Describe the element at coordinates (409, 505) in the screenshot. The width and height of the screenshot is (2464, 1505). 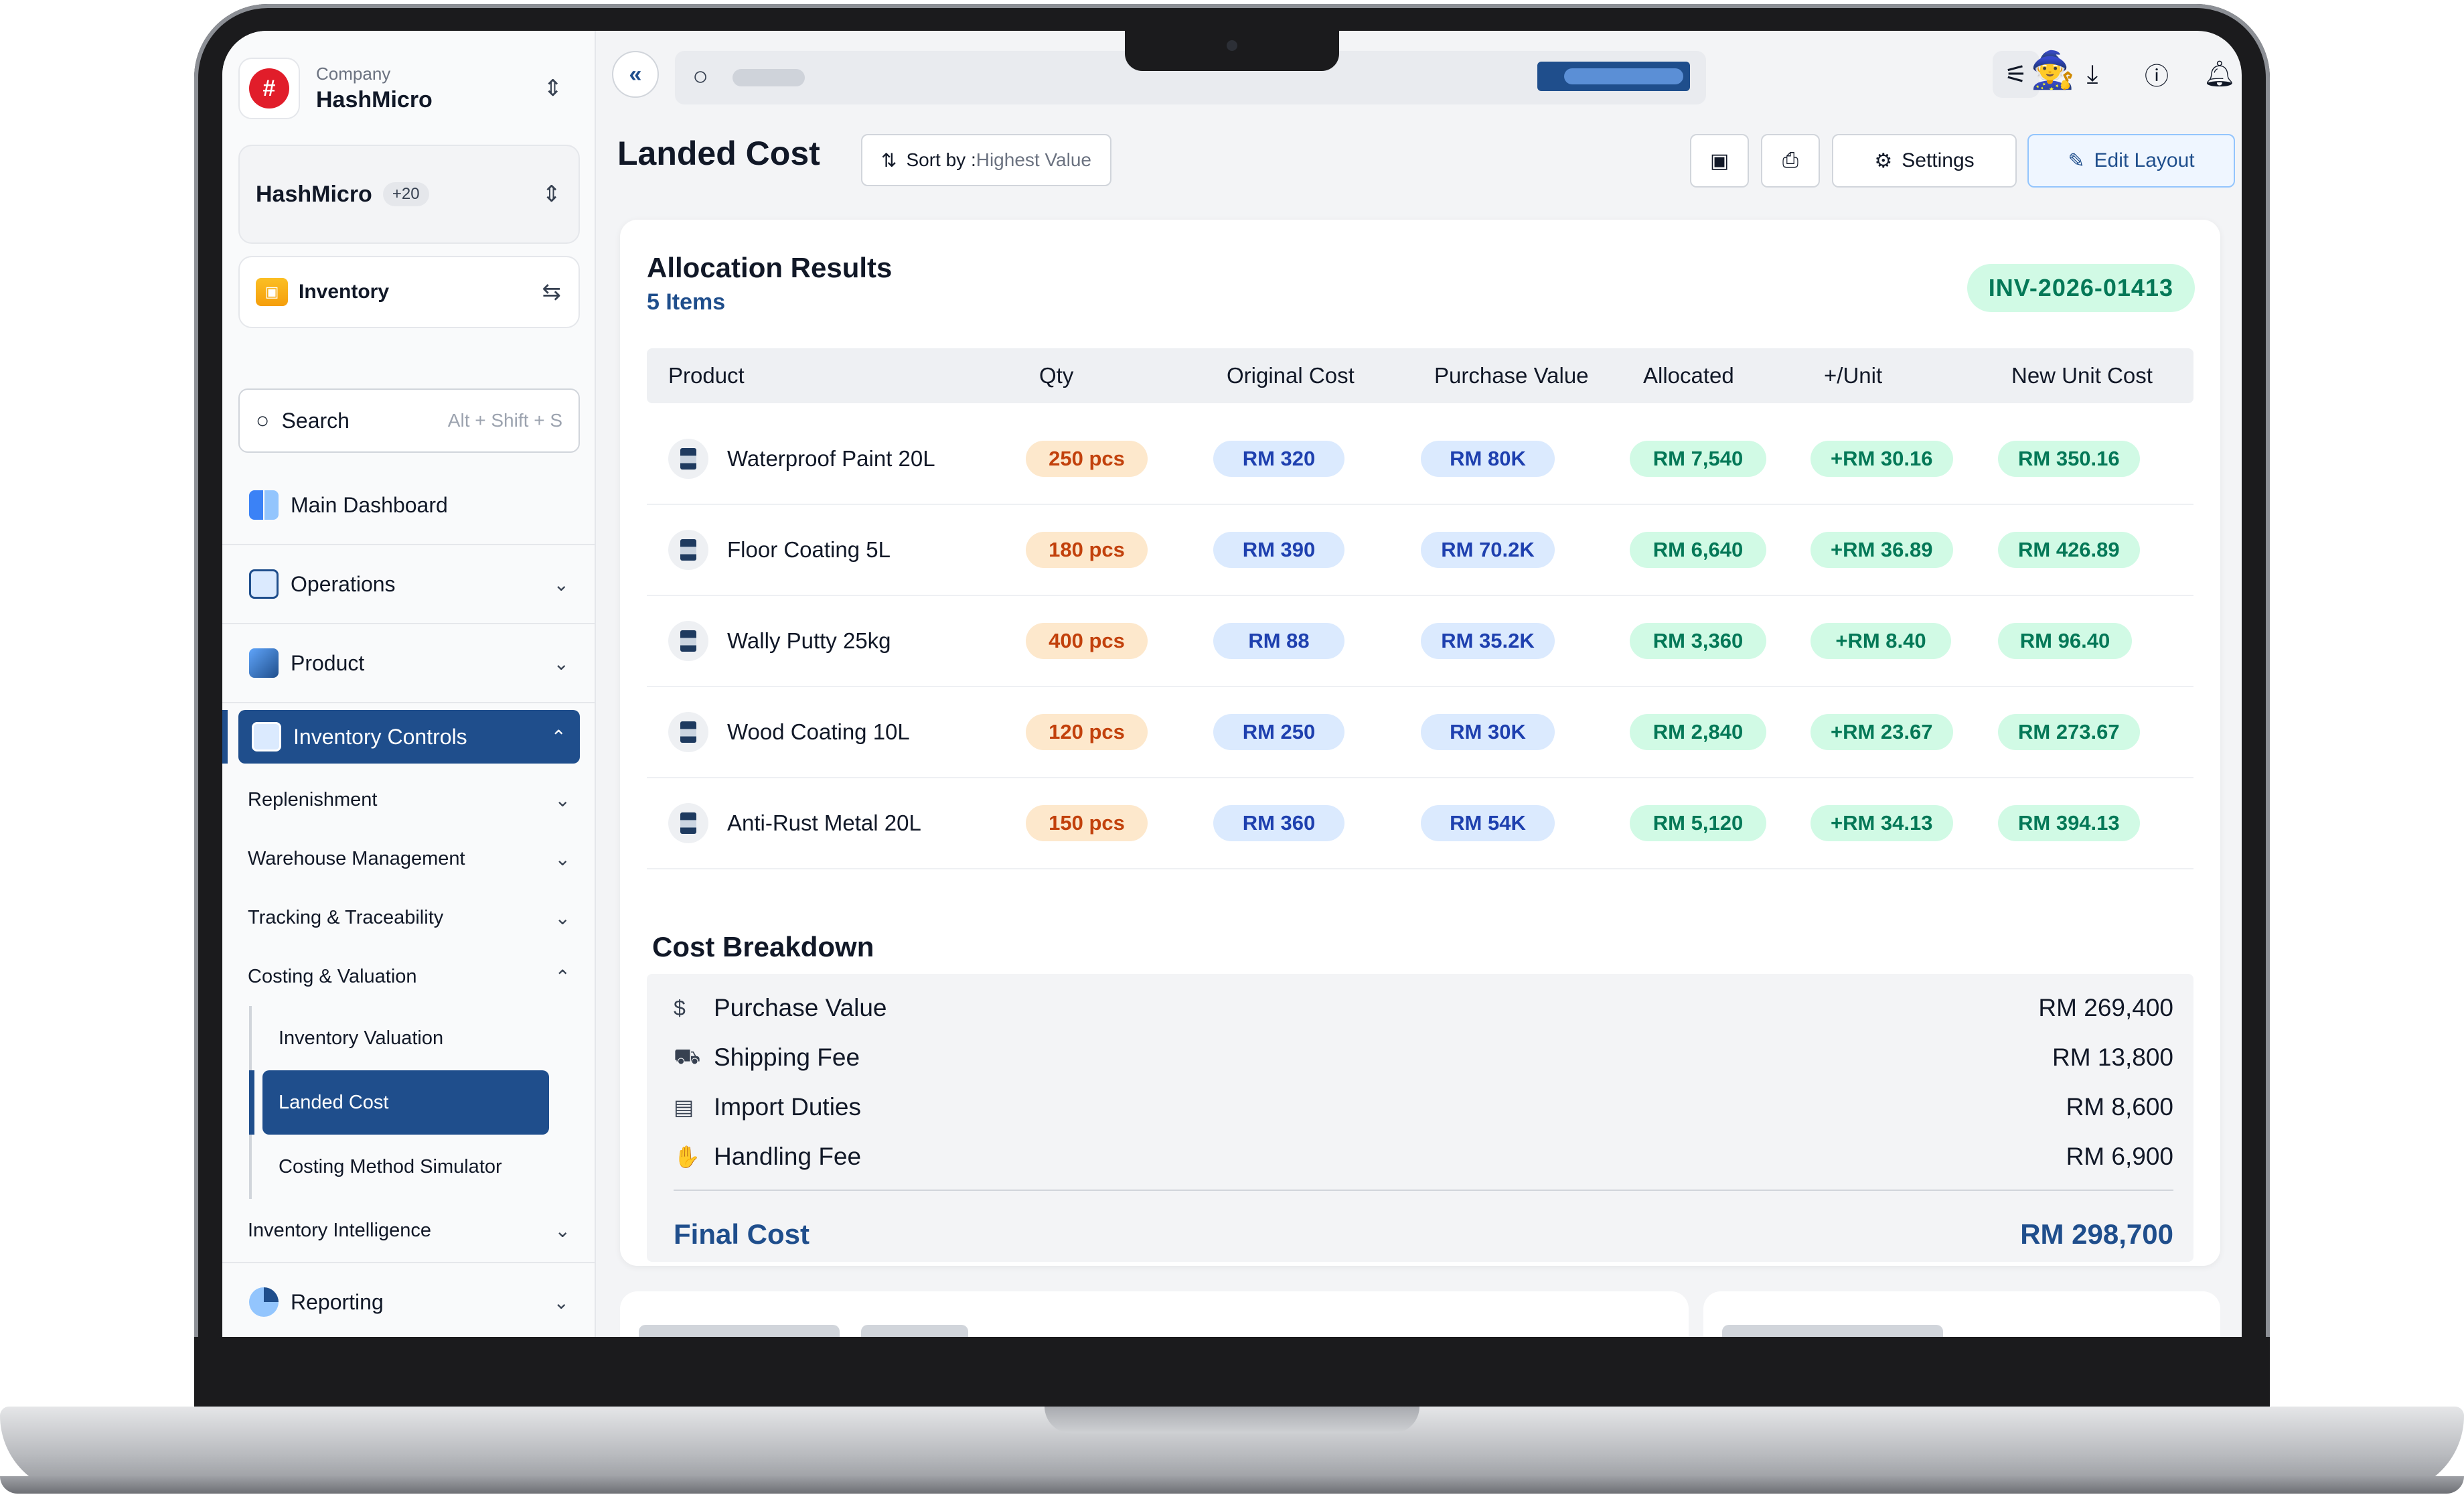
I see `sidebar-item-main-dashboard: Main Dashboard` at that location.